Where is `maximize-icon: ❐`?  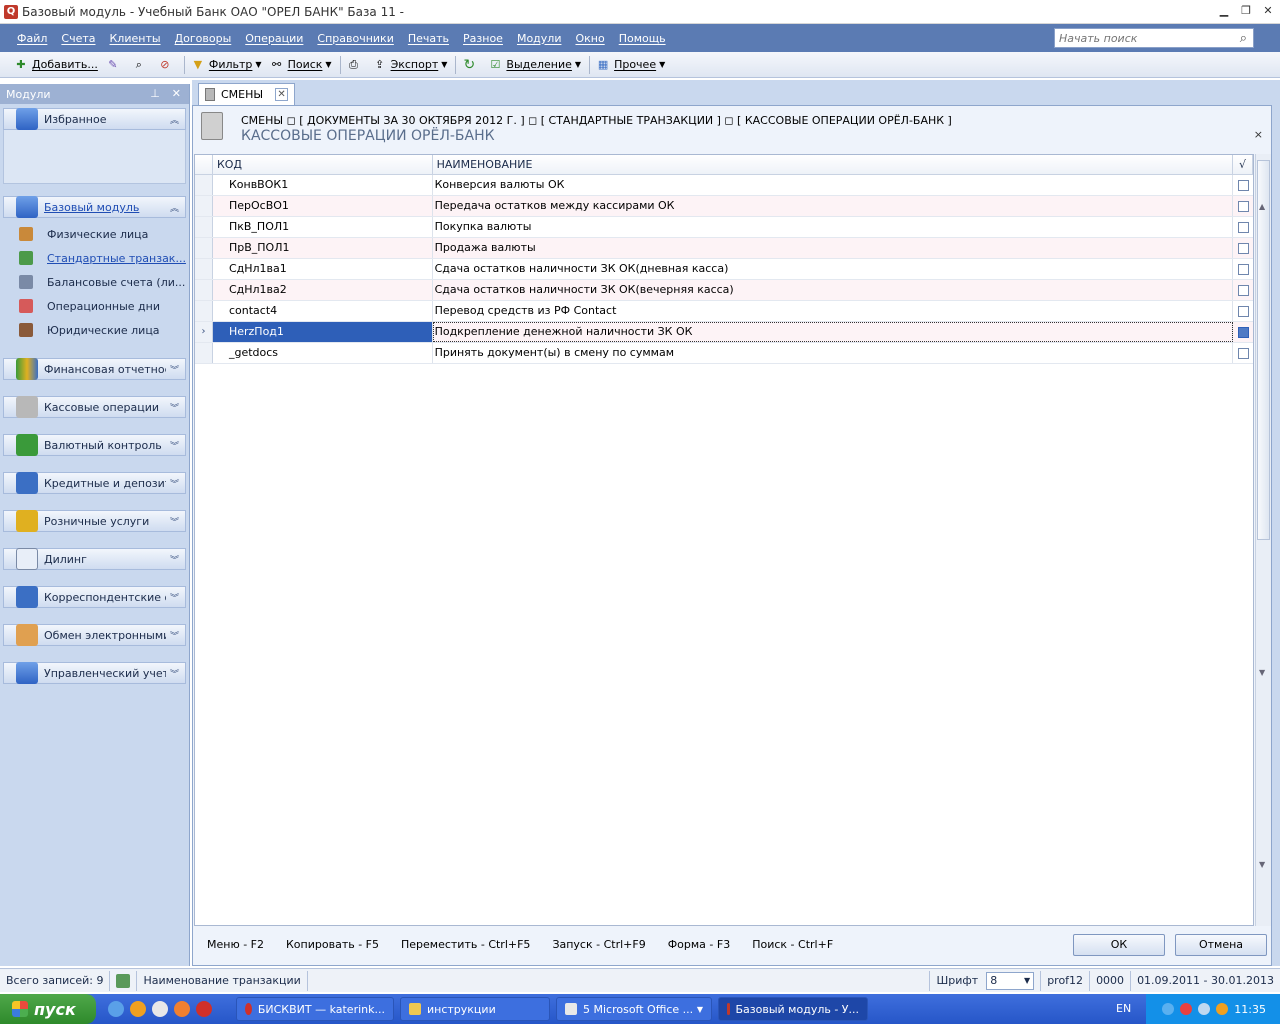
maximize-icon: ❐ is located at coordinates (1246, 10).